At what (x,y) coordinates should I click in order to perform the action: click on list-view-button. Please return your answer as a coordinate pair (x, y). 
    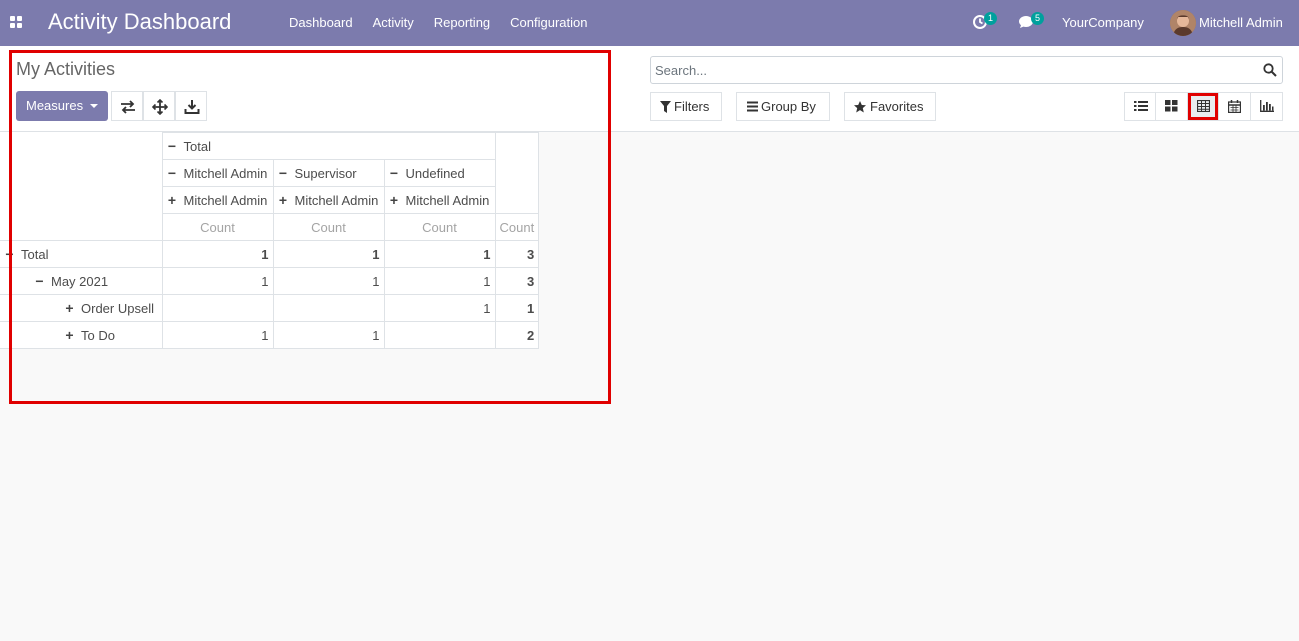
    Looking at the image, I should click on (1141, 106).